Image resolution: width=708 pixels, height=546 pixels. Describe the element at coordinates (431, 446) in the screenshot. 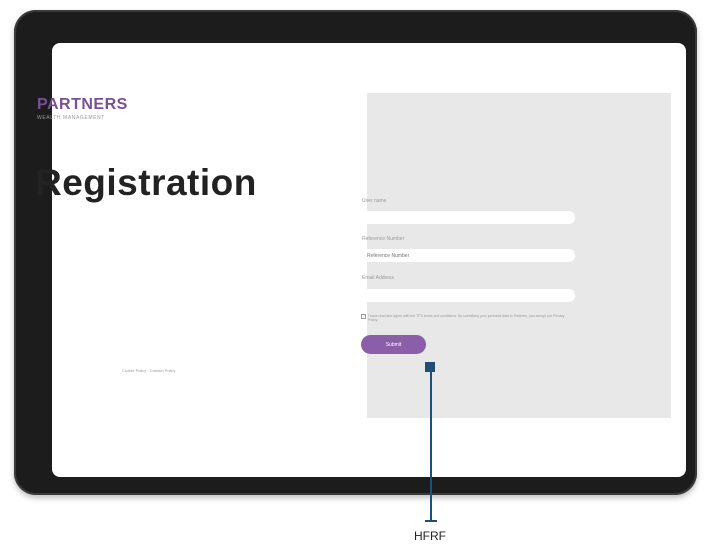

I see `callout-line` at that location.